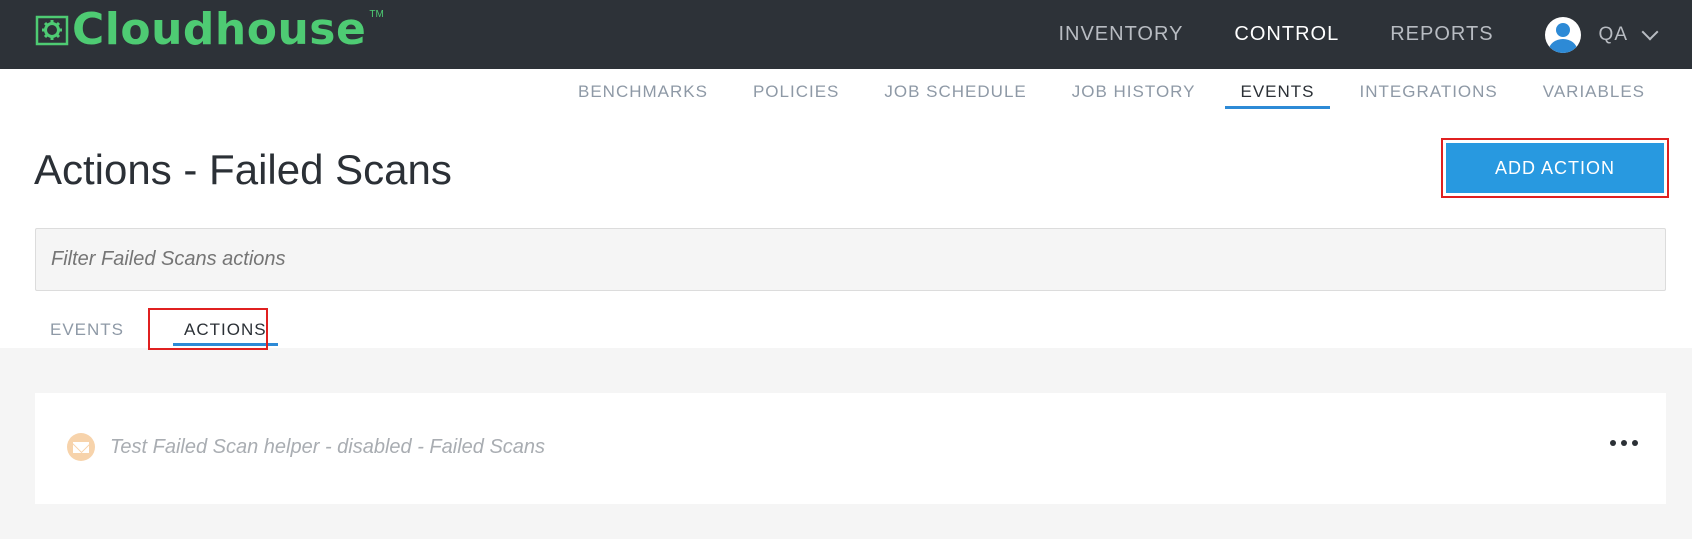 The image size is (1692, 539). What do you see at coordinates (850, 259) in the screenshot?
I see `filter-input` at bounding box center [850, 259].